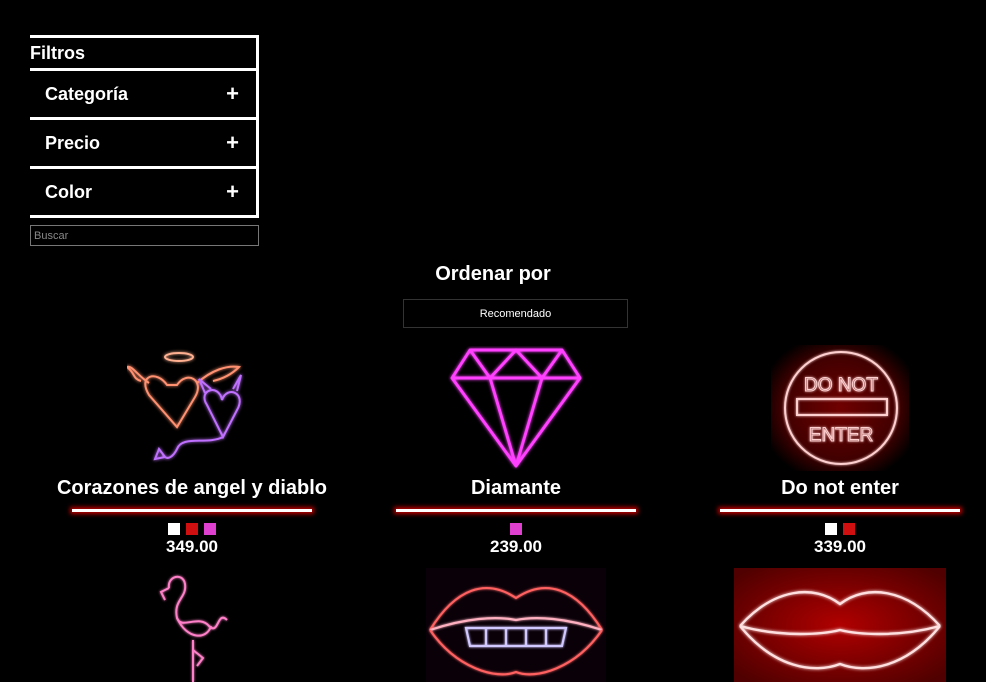  What do you see at coordinates (840, 625) in the screenshot?
I see `red-lips-icon` at bounding box center [840, 625].